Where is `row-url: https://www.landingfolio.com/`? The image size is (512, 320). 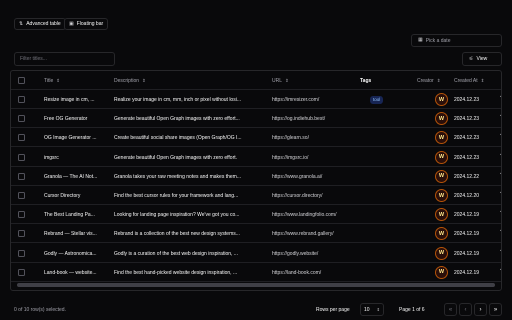 row-url: https://www.landingfolio.com/ is located at coordinates (314, 215).